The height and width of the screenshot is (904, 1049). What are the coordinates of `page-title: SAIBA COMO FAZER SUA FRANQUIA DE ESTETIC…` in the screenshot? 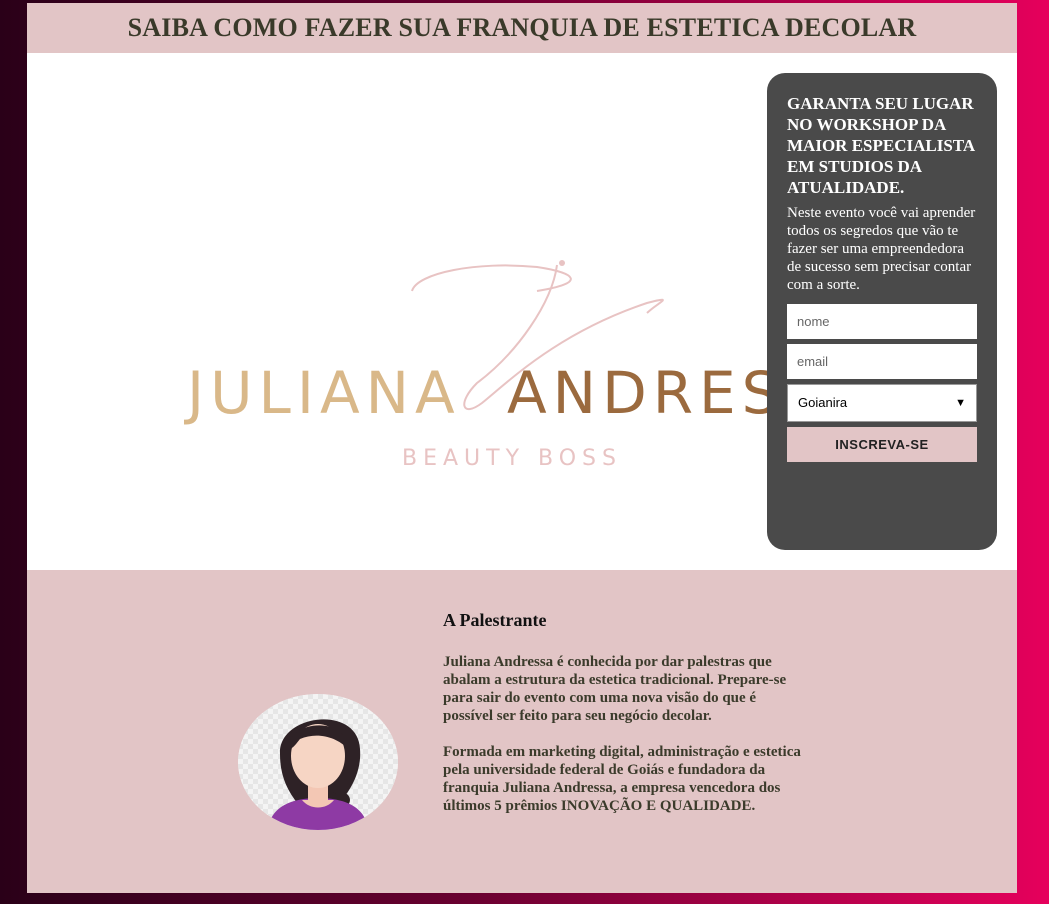 It's located at (522, 27).